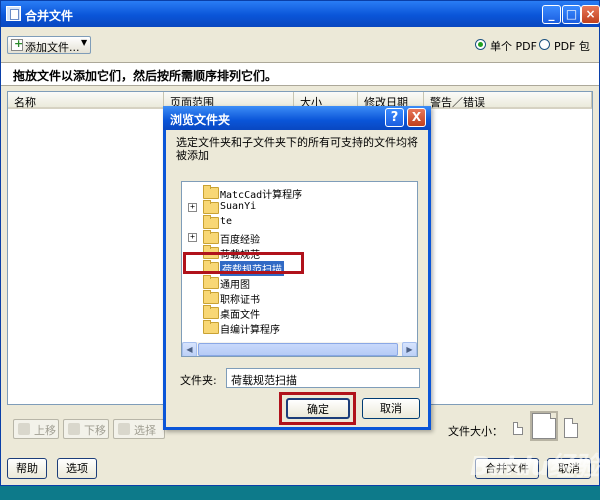 The height and width of the screenshot is (500, 600). Describe the element at coordinates (77, 468) in the screenshot. I see `options-button: 选项` at that location.